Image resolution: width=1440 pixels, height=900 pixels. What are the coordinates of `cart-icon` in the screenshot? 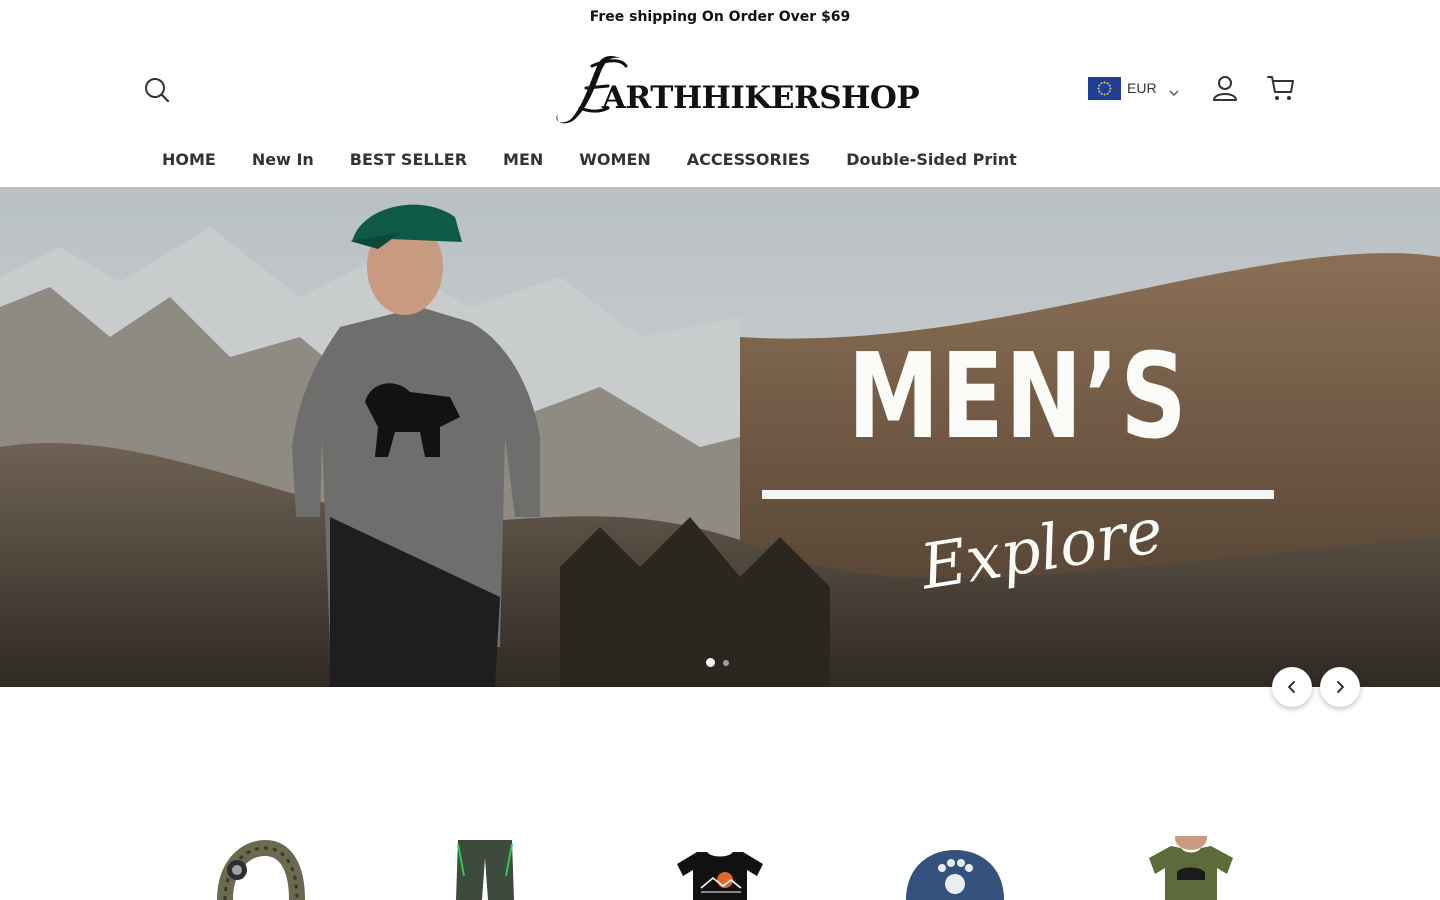 It's located at (1281, 88).